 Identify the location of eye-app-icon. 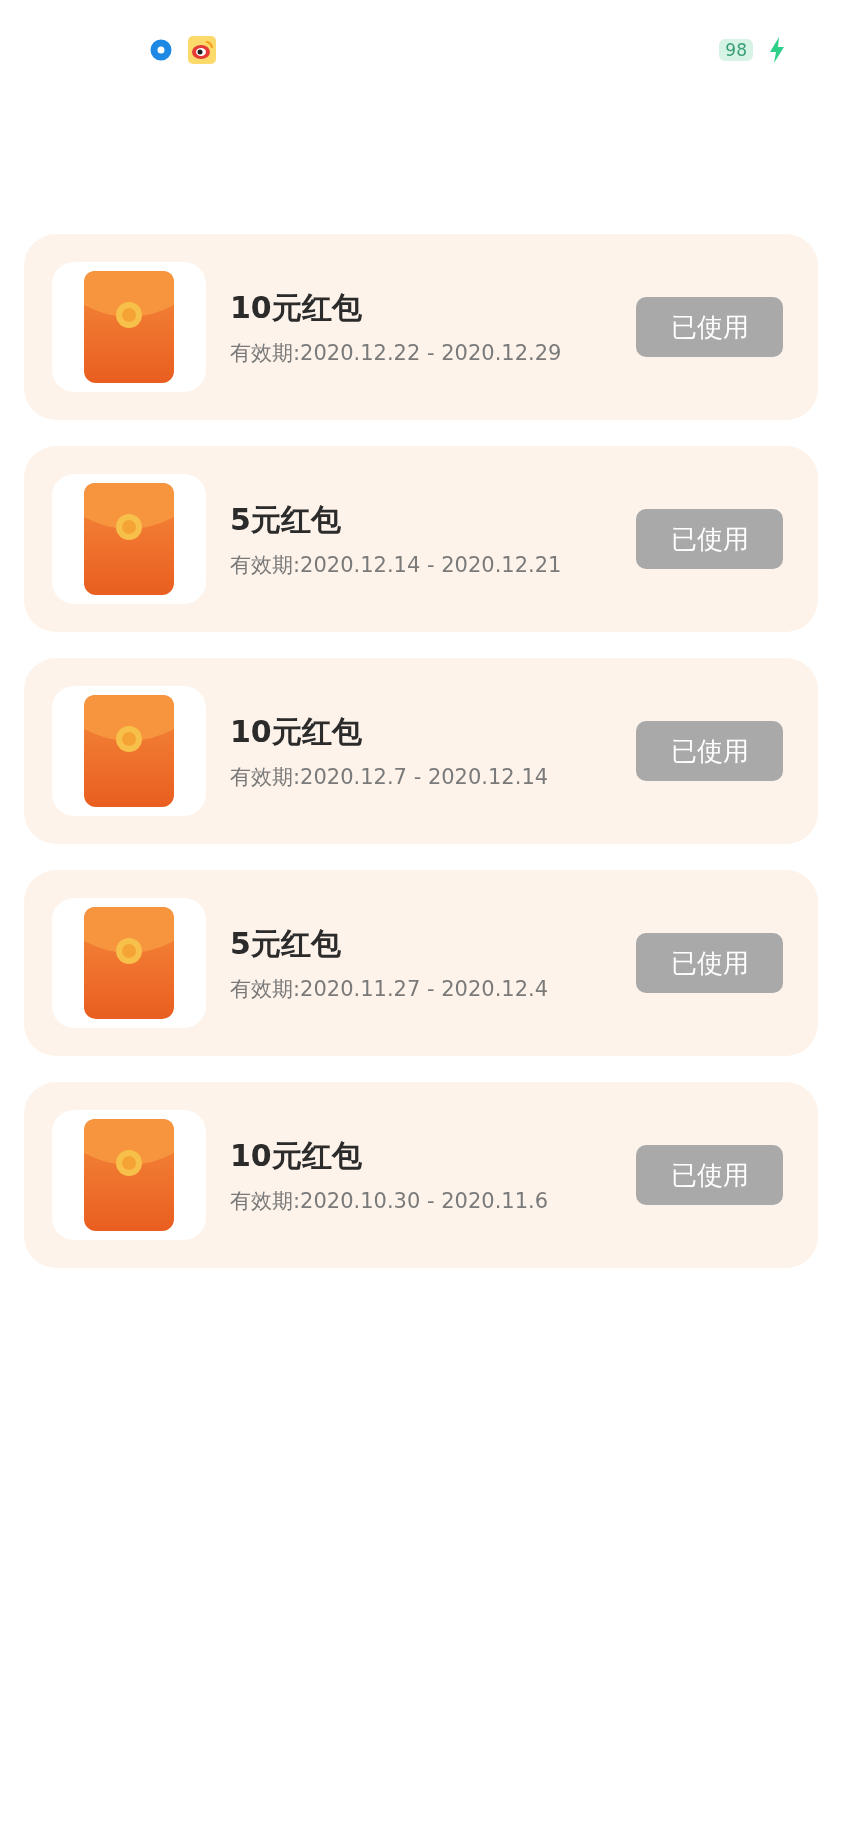
(202, 50).